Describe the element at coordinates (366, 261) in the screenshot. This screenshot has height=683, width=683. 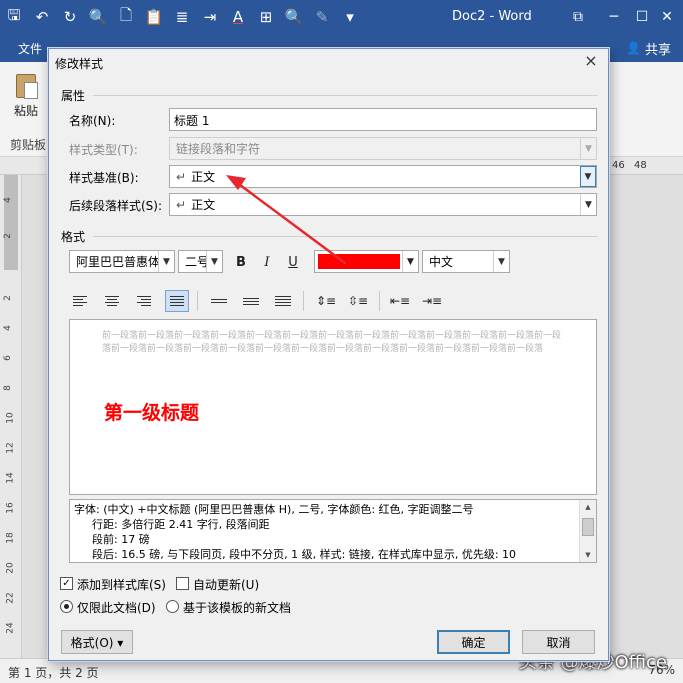
I see `font-color-select: ▼` at that location.